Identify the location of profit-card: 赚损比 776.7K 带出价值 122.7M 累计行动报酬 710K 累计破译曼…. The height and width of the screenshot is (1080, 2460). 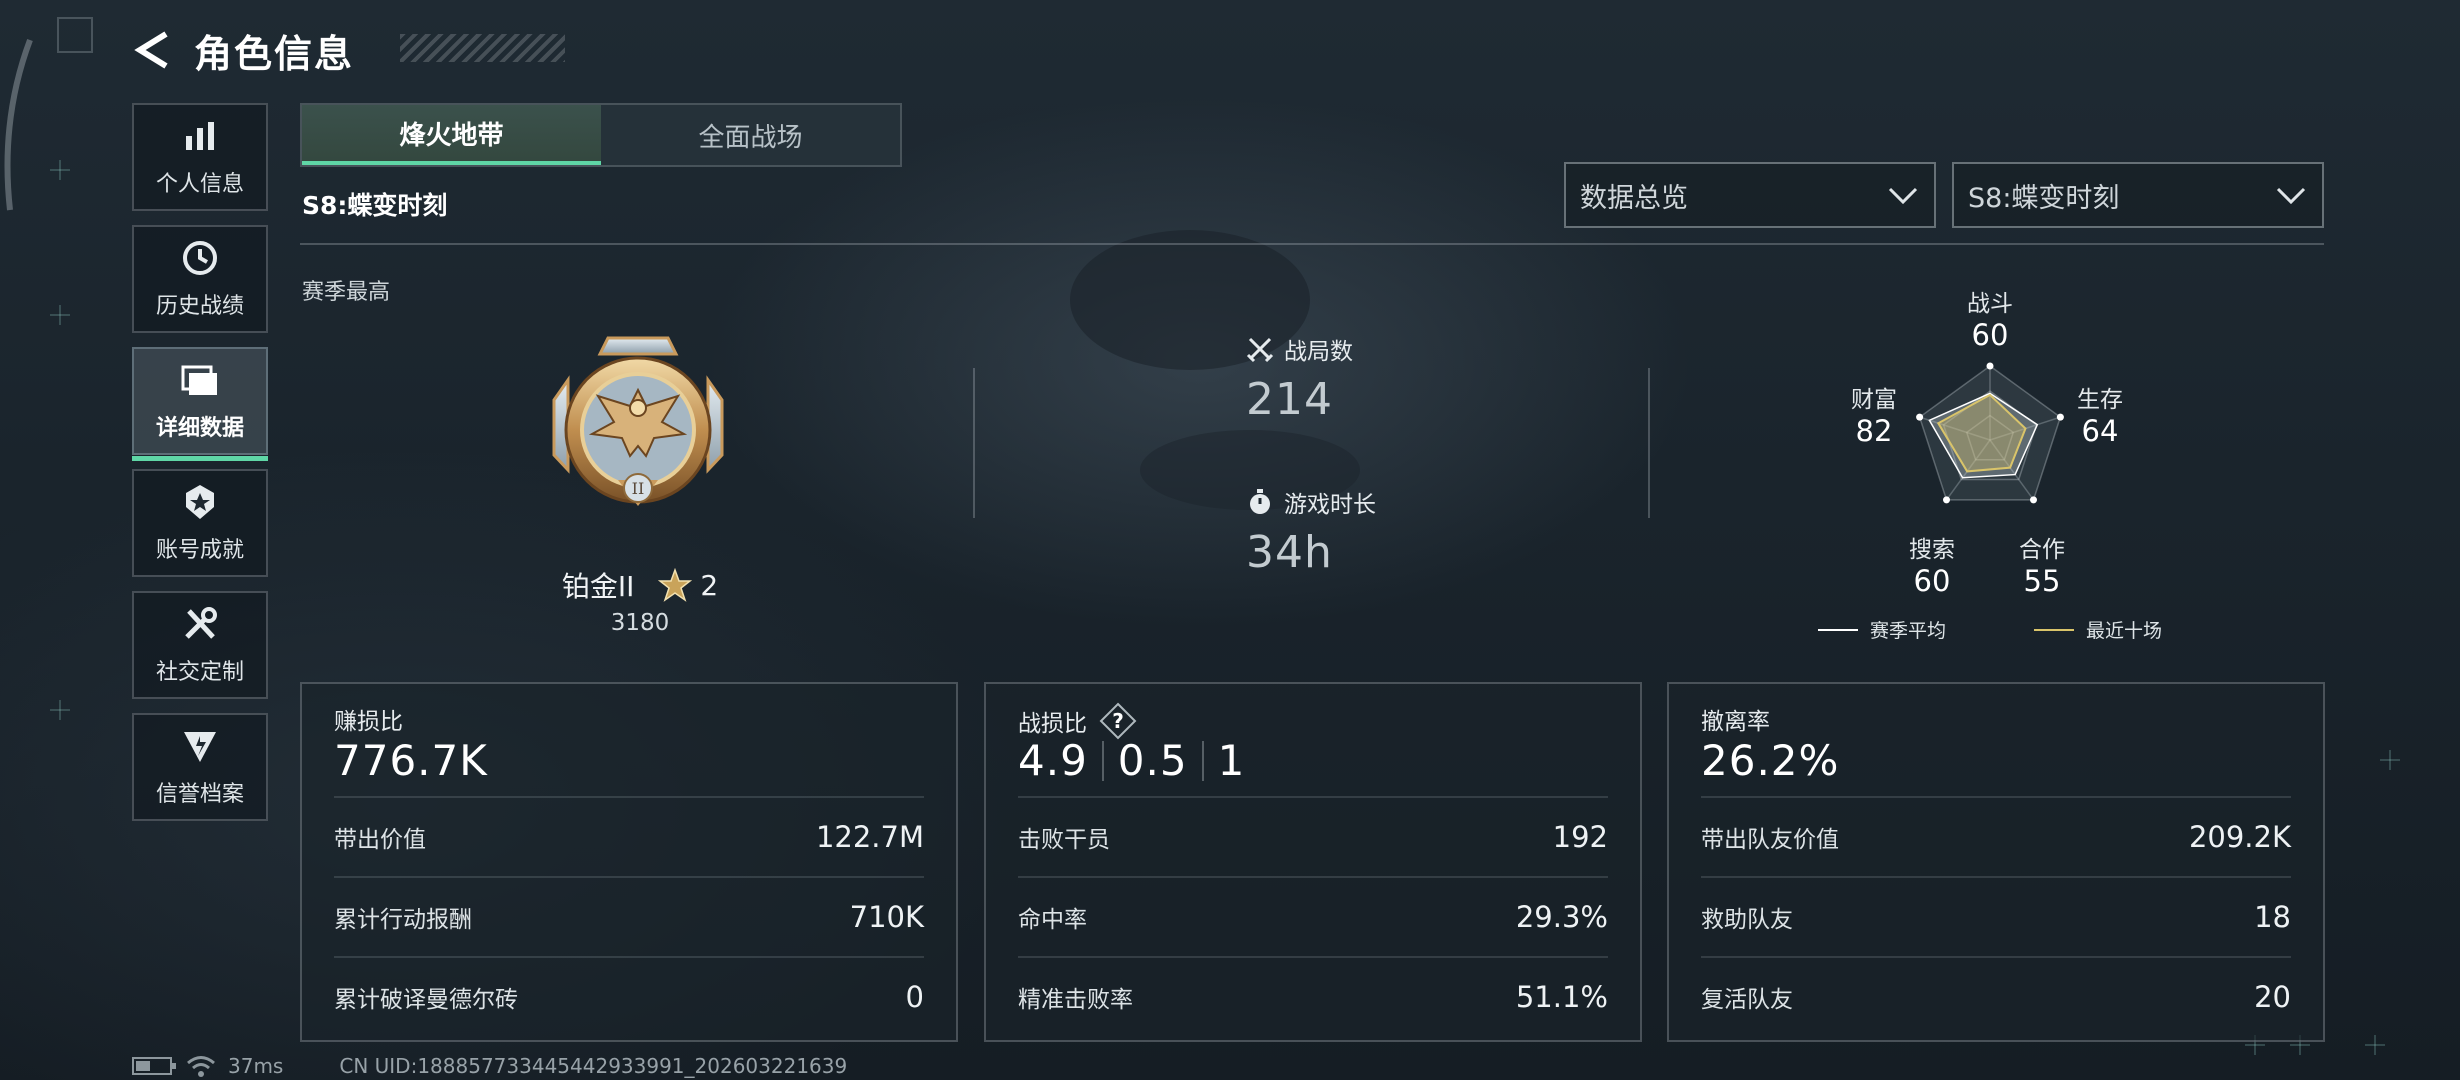
(629, 862).